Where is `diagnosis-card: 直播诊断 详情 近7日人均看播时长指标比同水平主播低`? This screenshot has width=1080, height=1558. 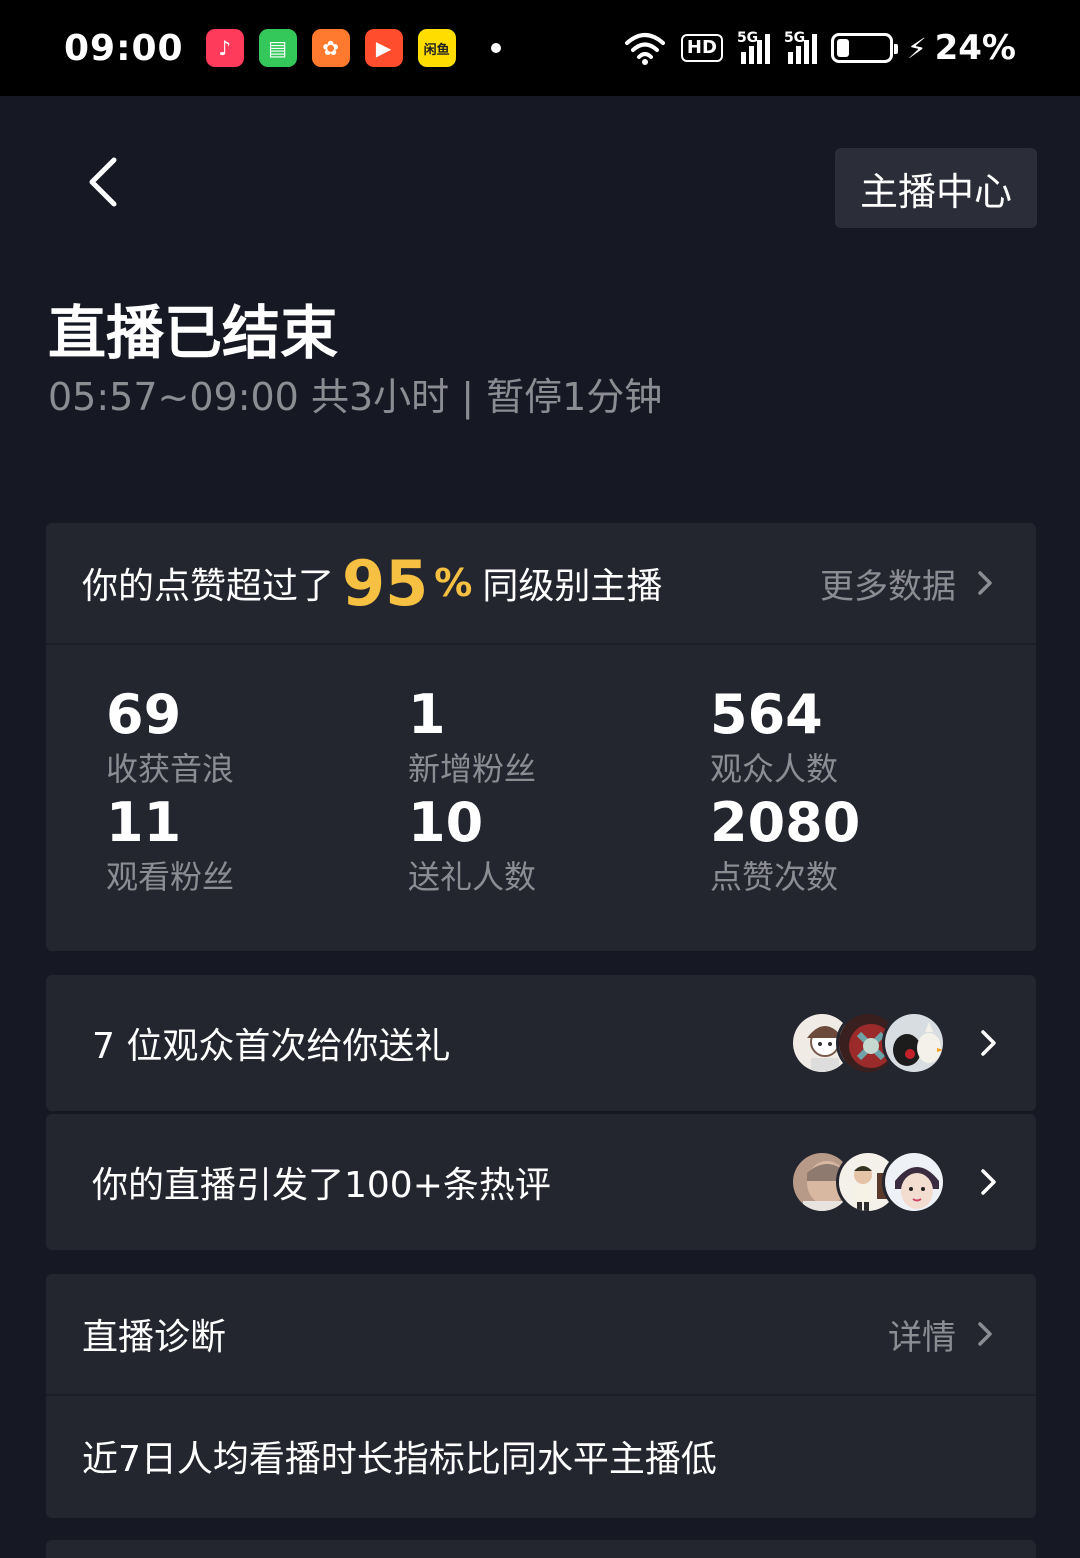
diagnosis-card: 直播诊断 详情 近7日人均看播时长指标比同水平主播低 is located at coordinates (541, 1396).